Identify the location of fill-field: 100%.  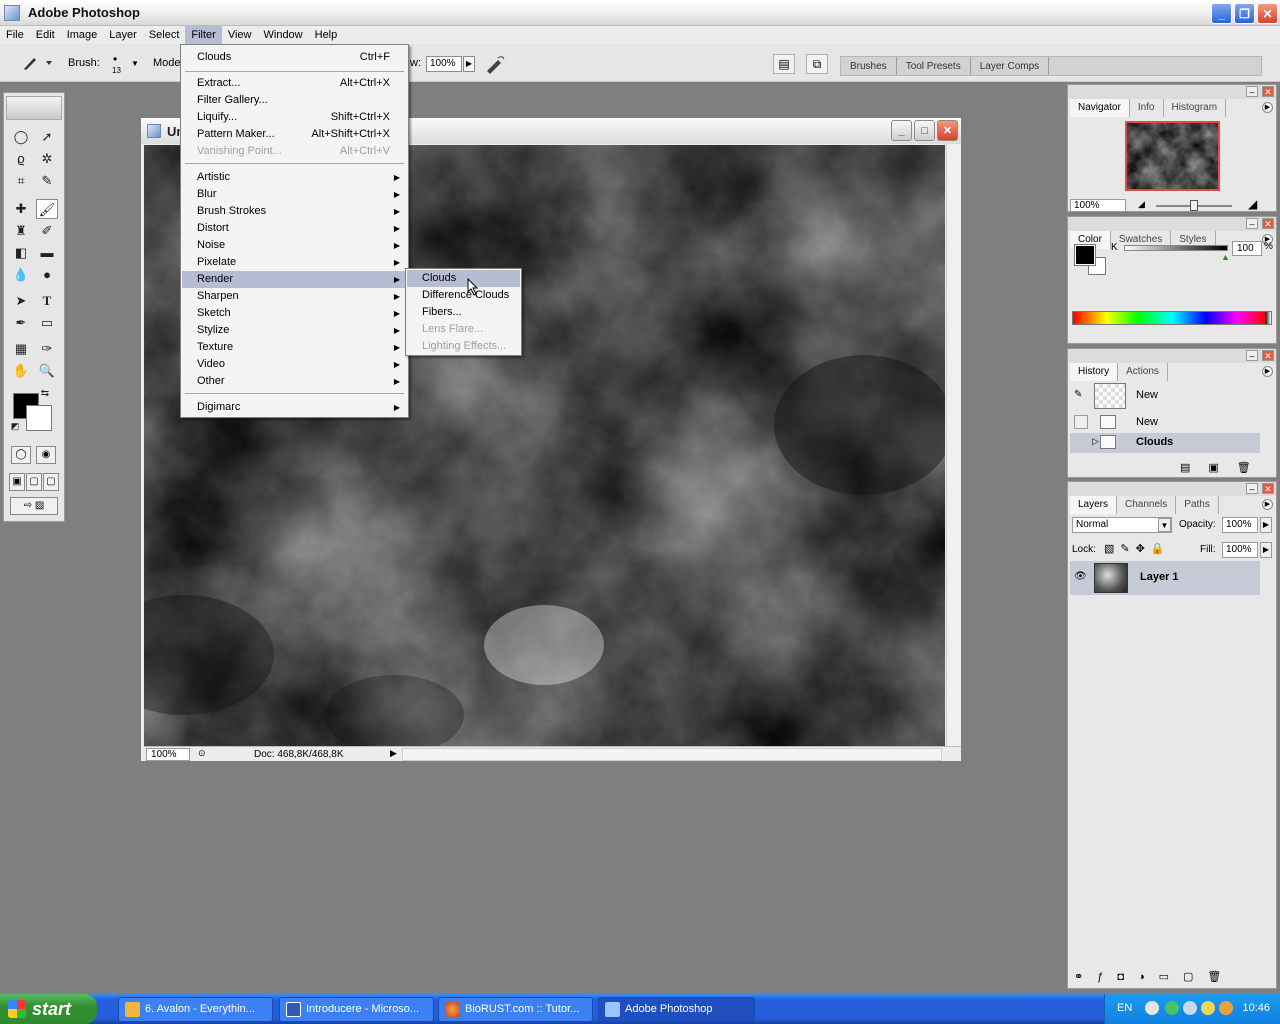
(1240, 550).